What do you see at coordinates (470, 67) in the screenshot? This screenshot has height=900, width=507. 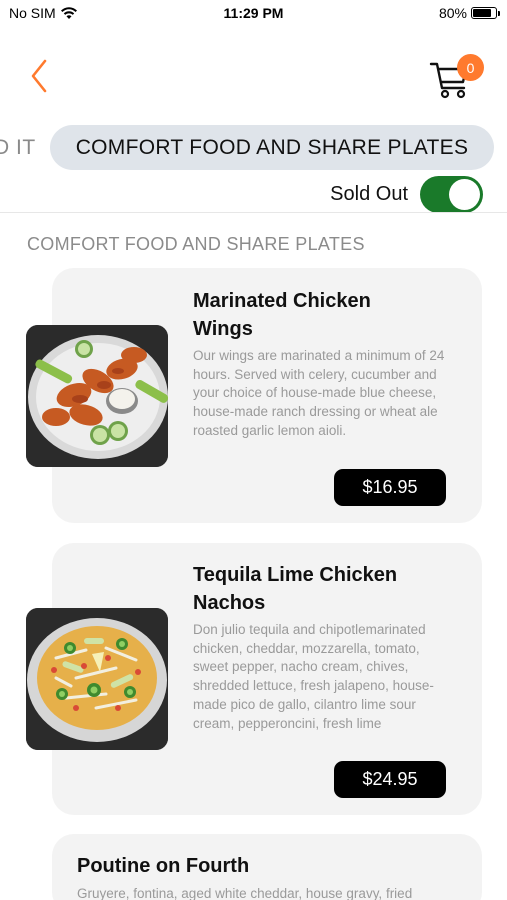 I see `cart-count-badge: 0` at bounding box center [470, 67].